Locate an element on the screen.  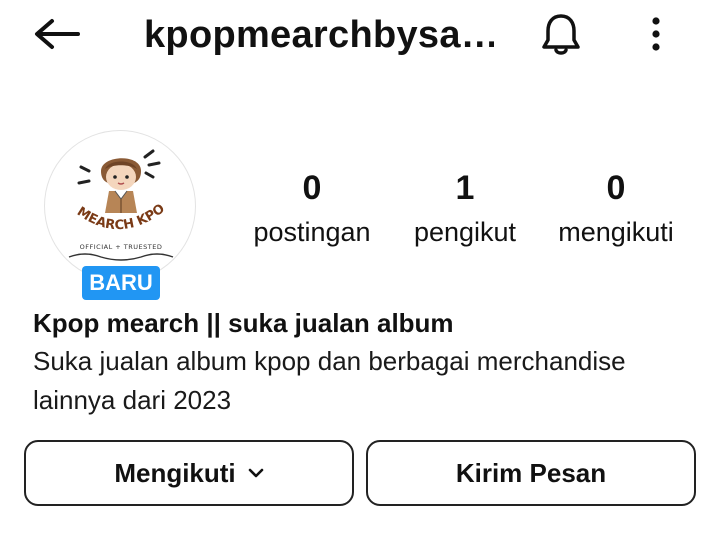
avatar-container: MEARCH KPOP OFFICIAL + TRUESTED is located at coordinates (120, 206).